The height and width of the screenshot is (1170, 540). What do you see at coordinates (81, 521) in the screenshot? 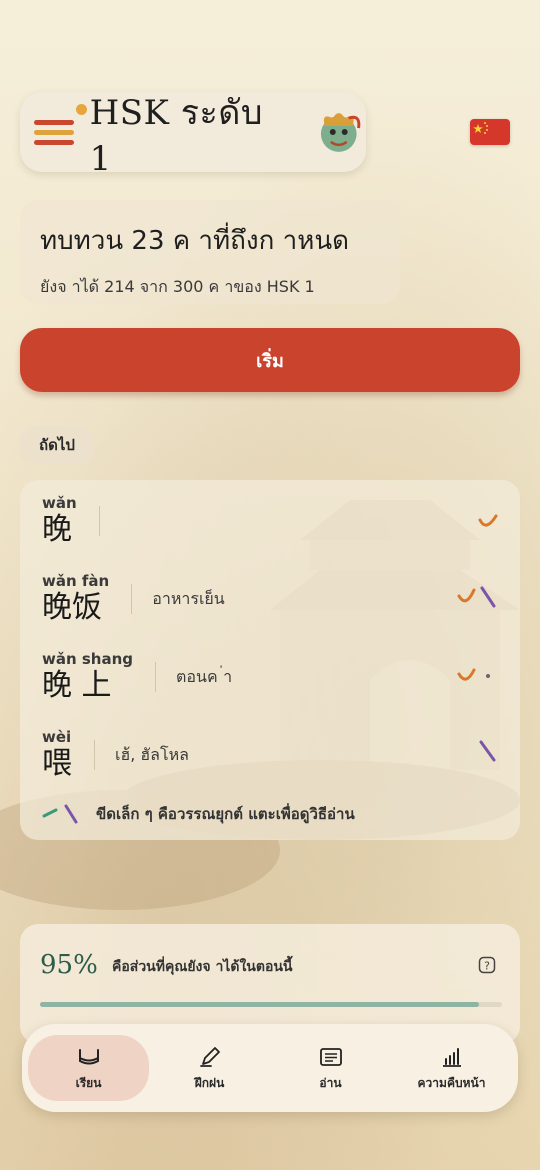
I see `list-item: wǎn 晚` at bounding box center [81, 521].